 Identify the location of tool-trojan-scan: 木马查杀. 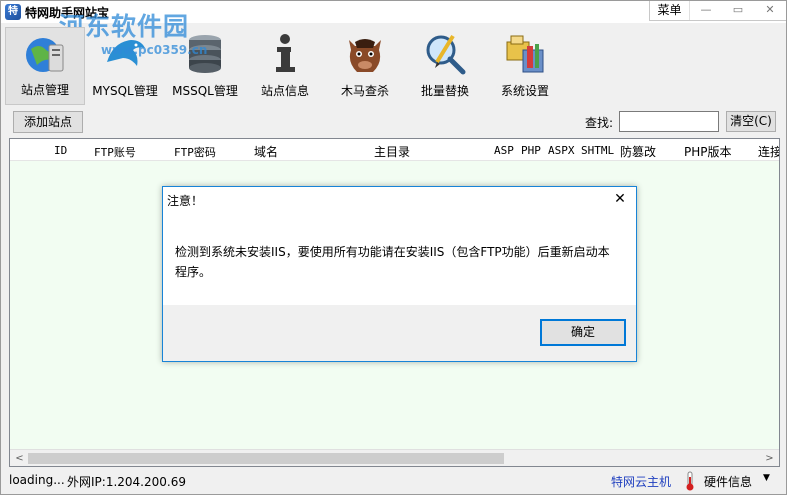
(365, 66).